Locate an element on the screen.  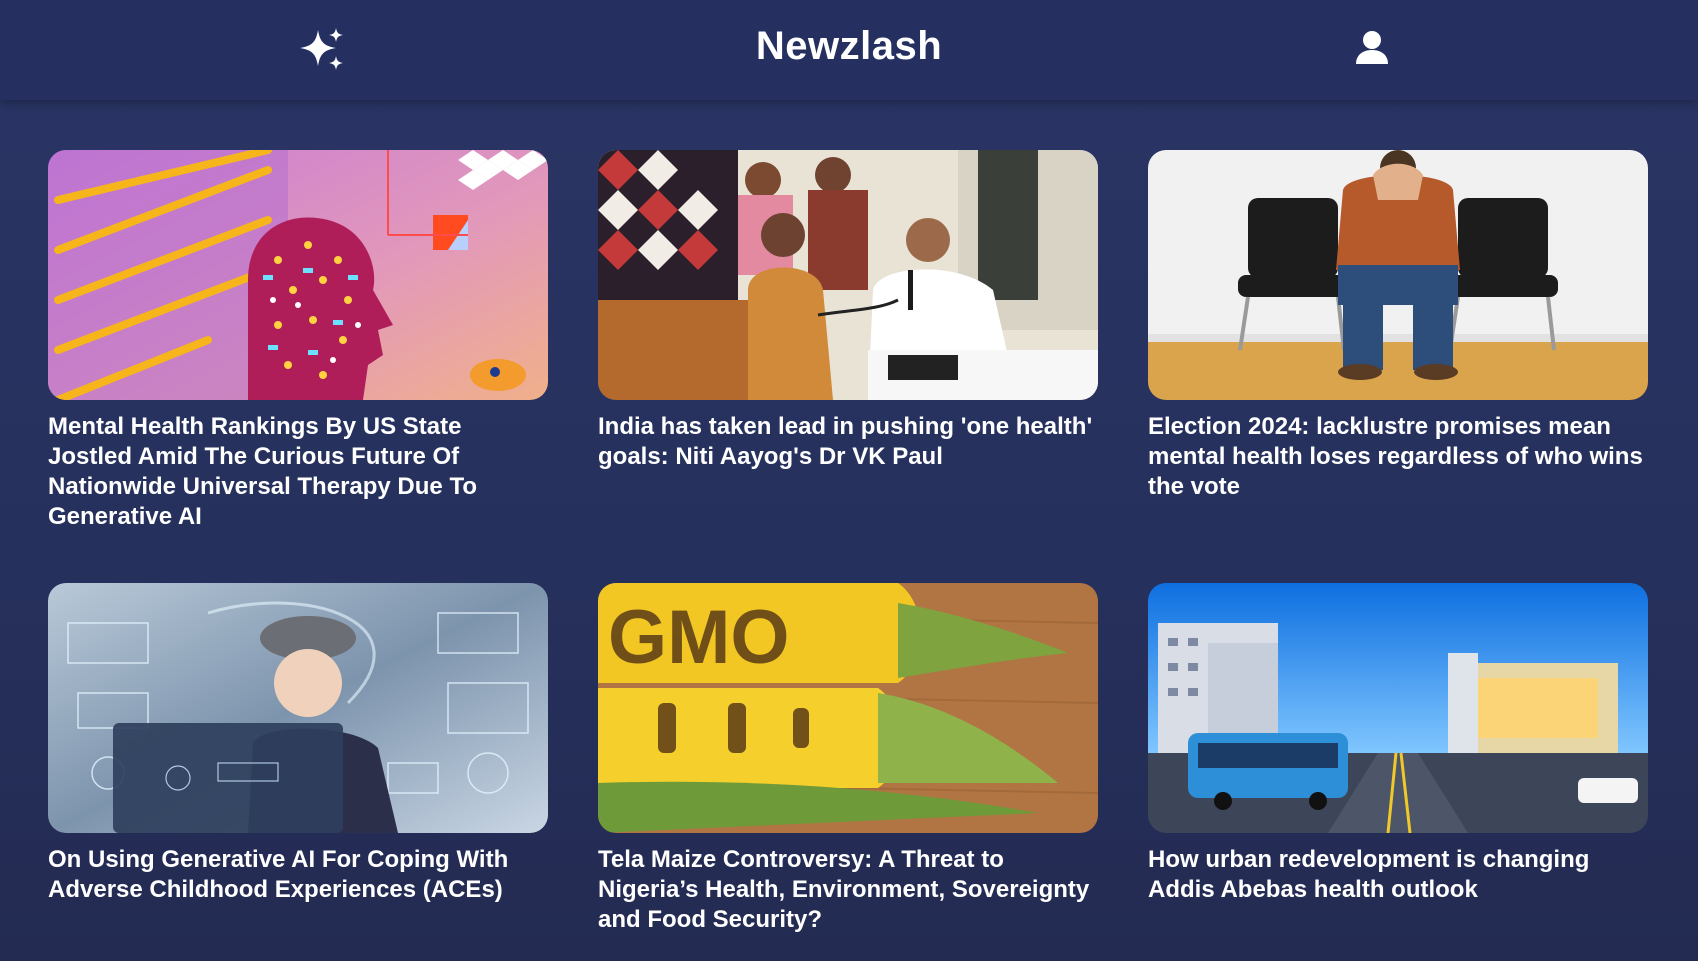
user-icon is located at coordinates (1372, 48).